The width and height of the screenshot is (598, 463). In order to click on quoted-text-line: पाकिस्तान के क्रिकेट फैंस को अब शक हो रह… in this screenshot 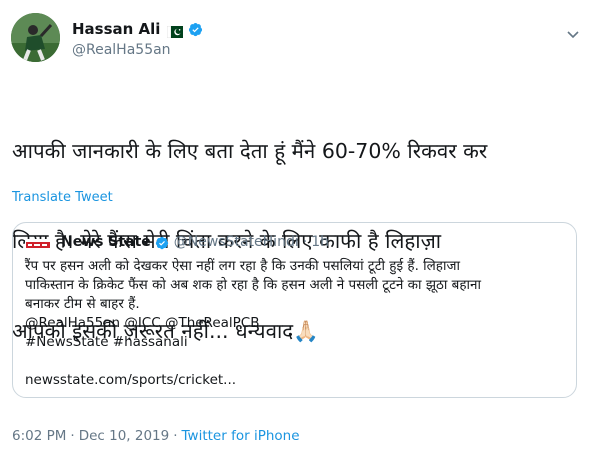, I will do `click(253, 285)`.